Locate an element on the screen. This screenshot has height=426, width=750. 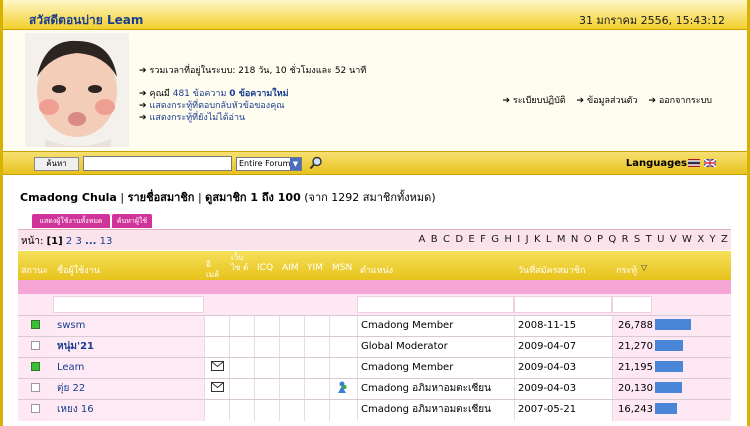
header-website: เว็บ ไซ ต์ is located at coordinates (240, 262).